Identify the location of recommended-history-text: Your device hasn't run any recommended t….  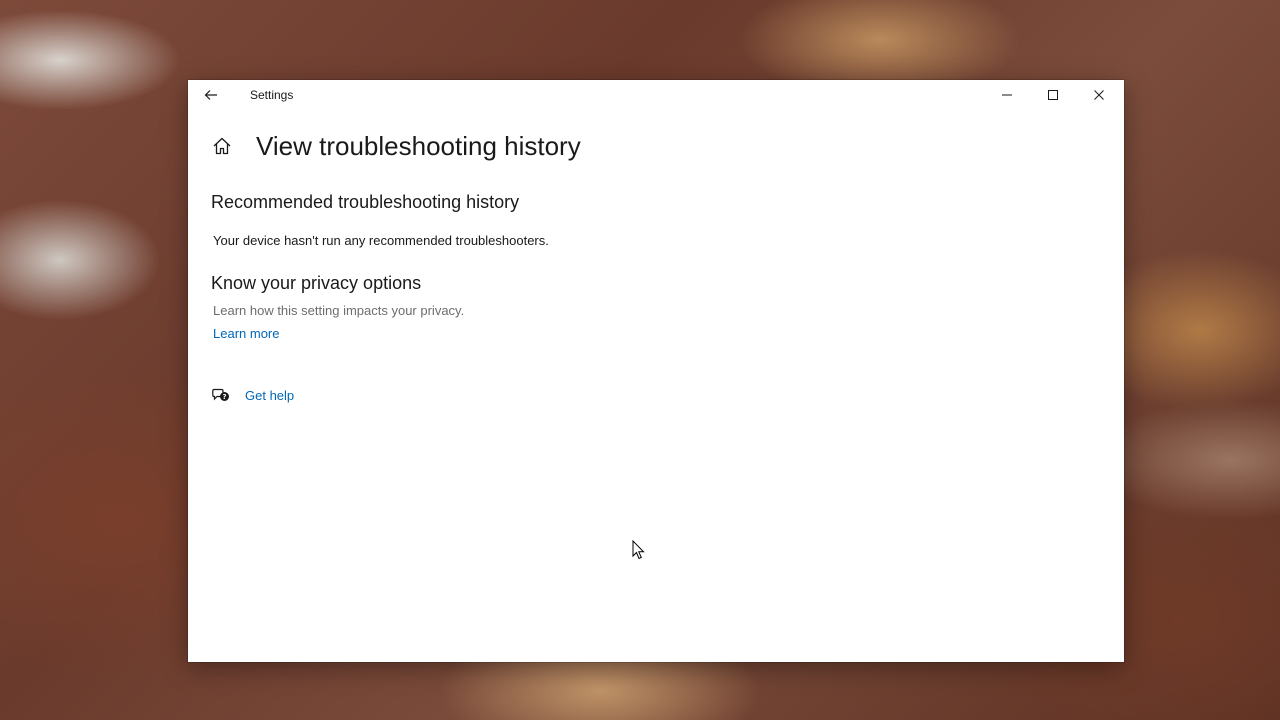
(381, 240).